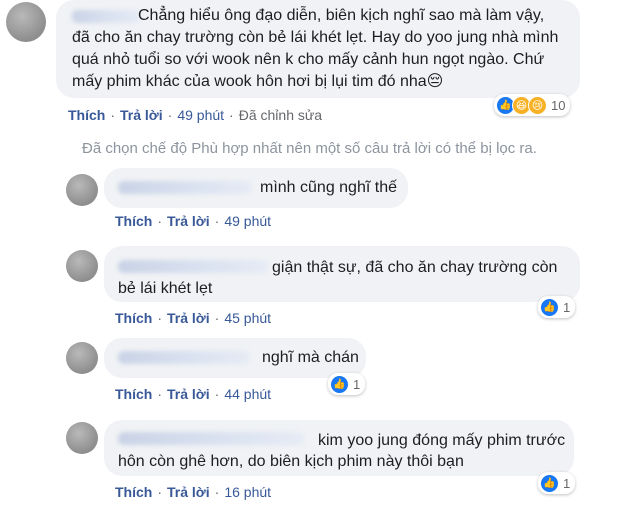 The width and height of the screenshot is (620, 505). I want to click on timestamp: 45 phút, so click(247, 318).